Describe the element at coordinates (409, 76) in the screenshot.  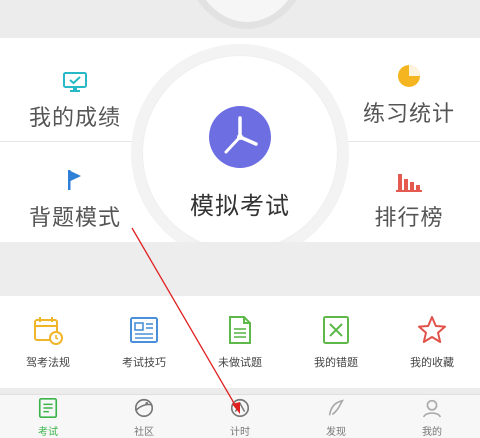
I see `pie-chart-icon` at that location.